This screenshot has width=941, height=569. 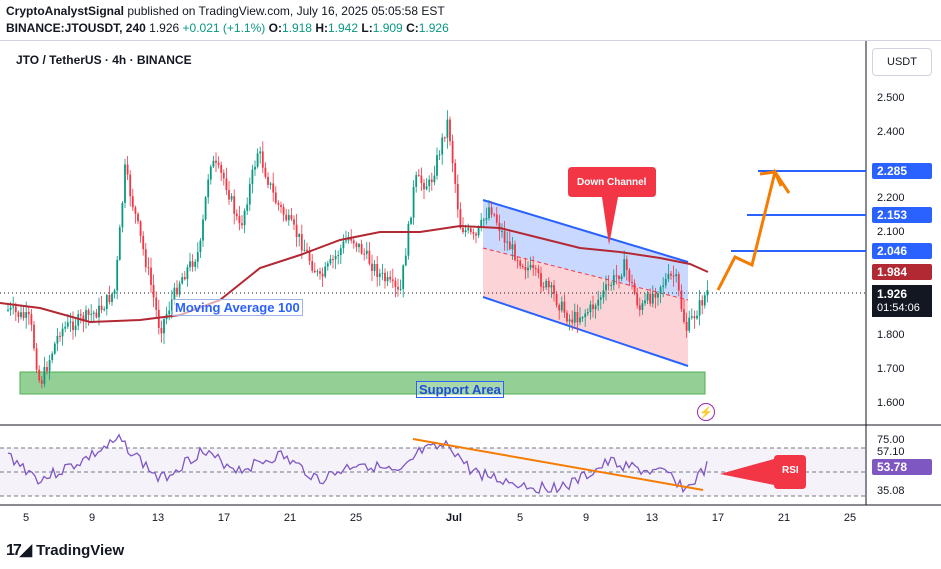 I want to click on current-price-tag: 1.926 01:54:06, so click(x=902, y=301).